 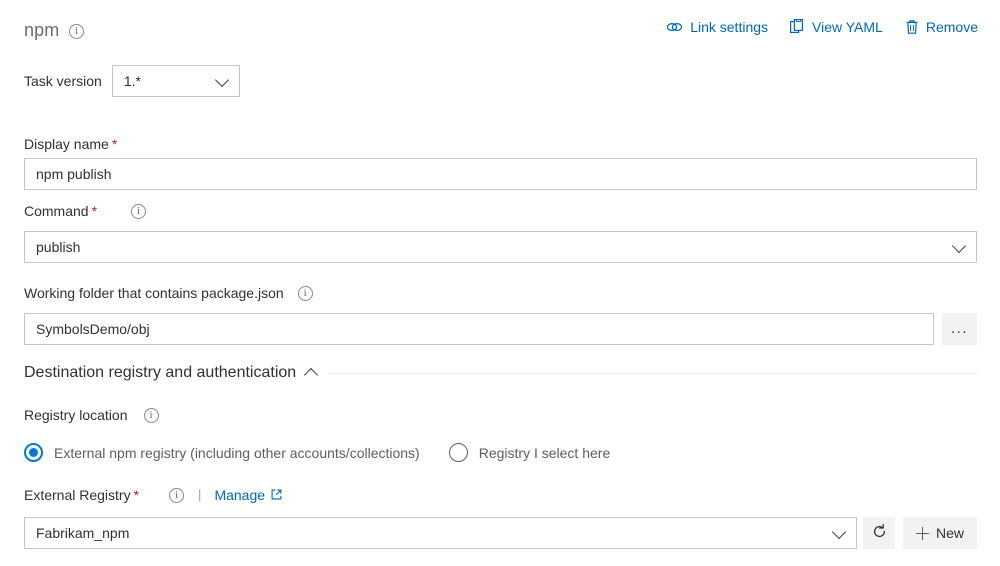 What do you see at coordinates (674, 27) in the screenshot?
I see `link-icon` at bounding box center [674, 27].